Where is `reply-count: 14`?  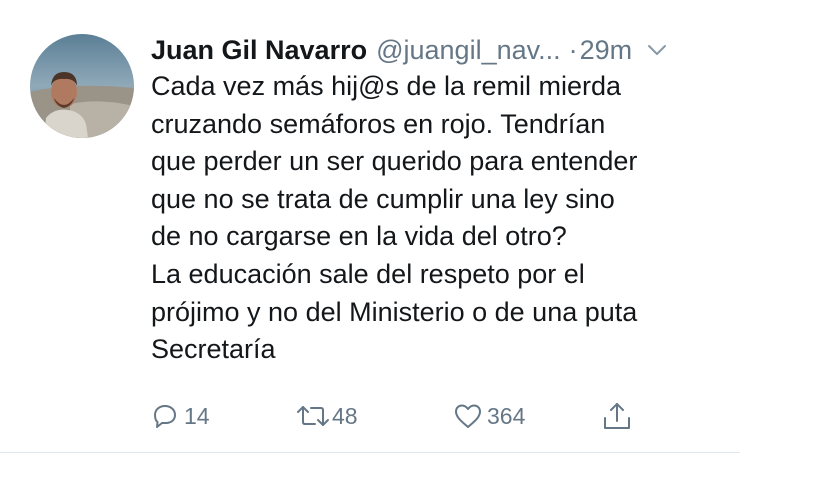 reply-count: 14 is located at coordinates (197, 415).